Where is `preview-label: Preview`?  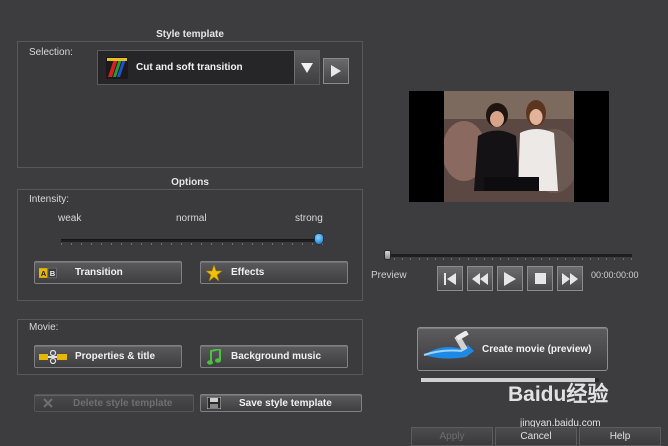 preview-label: Preview is located at coordinates (389, 275).